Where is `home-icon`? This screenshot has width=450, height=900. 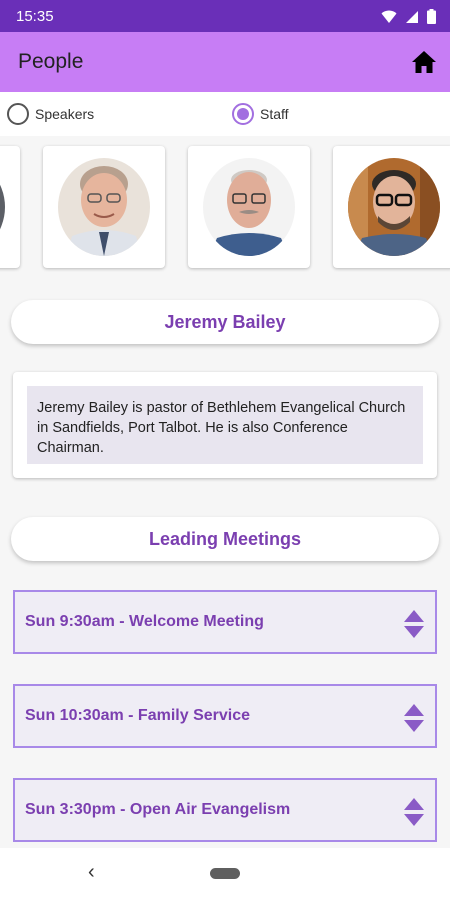
home-icon is located at coordinates (424, 62).